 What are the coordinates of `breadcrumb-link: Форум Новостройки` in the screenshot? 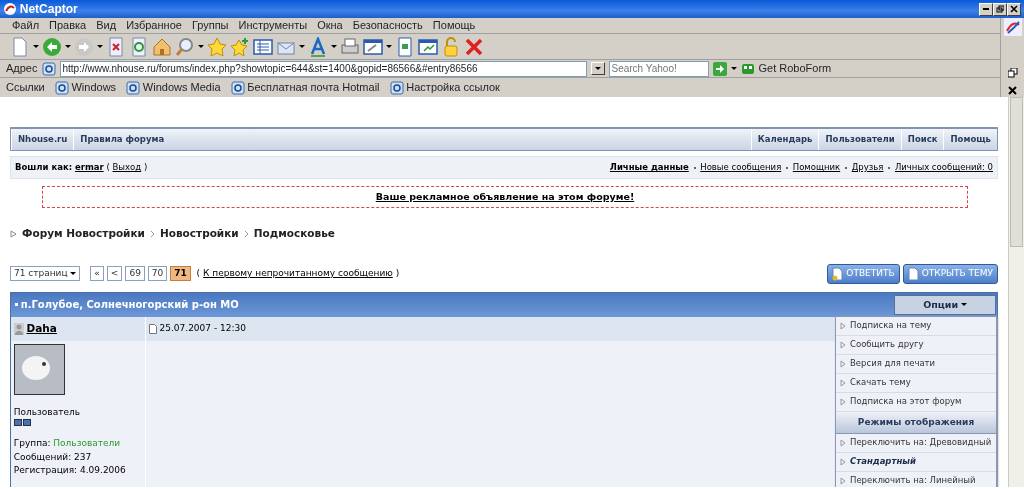 It's located at (83, 234).